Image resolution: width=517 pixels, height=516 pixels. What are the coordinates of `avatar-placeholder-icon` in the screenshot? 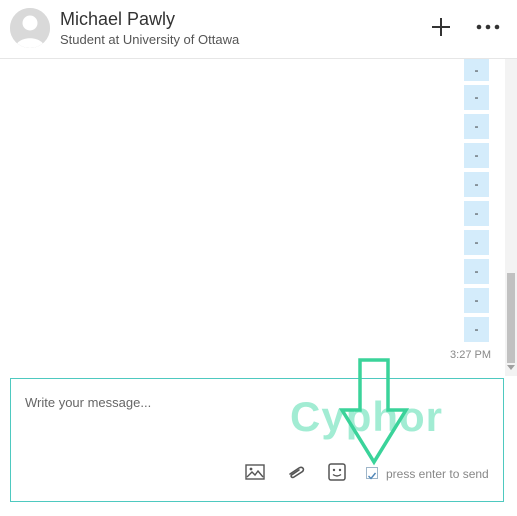 It's located at (30, 28).